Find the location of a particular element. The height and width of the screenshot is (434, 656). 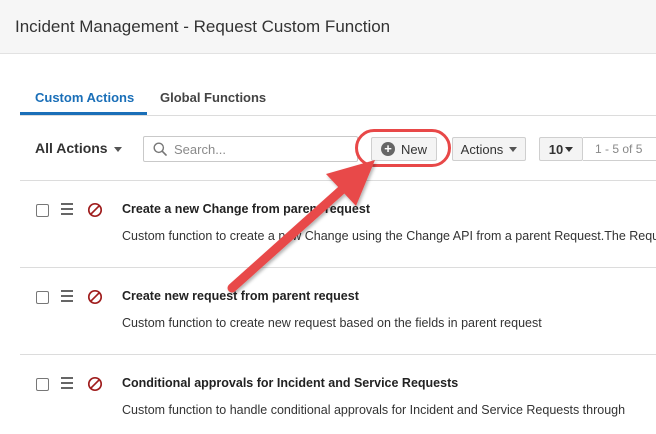

page-size-value: 10 is located at coordinates (556, 149).